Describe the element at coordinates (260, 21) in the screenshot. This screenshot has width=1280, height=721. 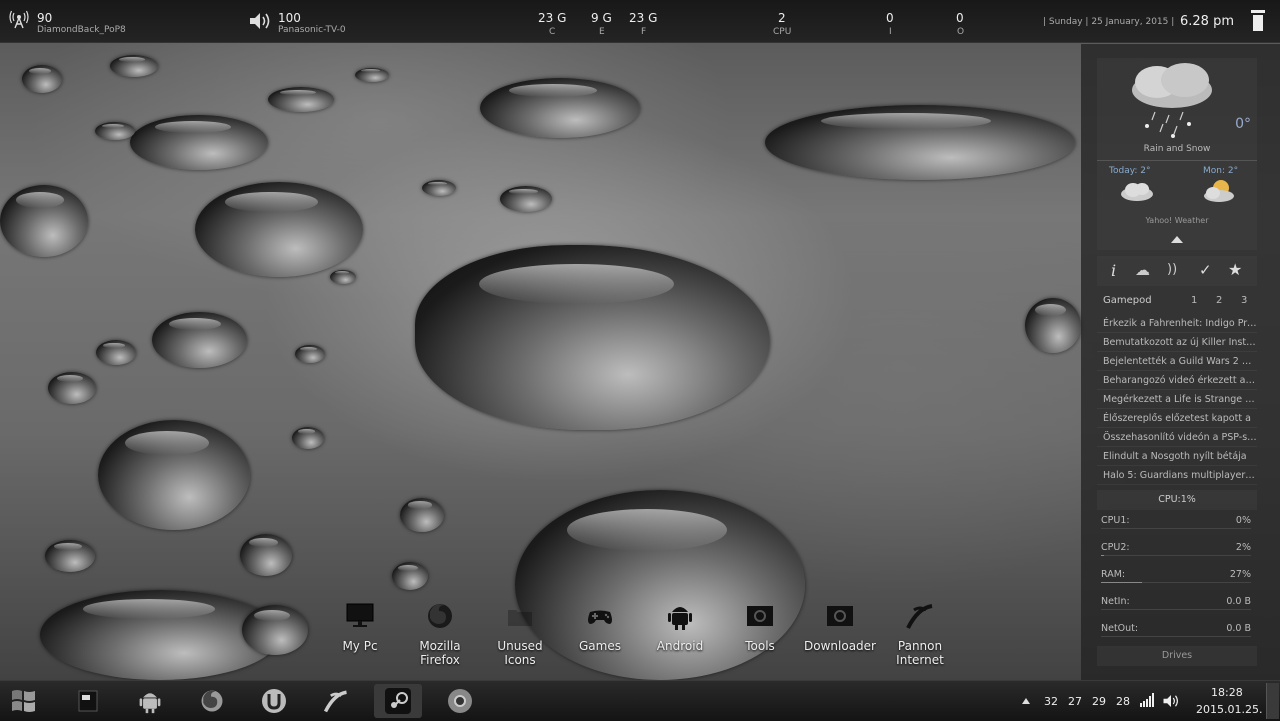
I see `speaker-icon` at that location.